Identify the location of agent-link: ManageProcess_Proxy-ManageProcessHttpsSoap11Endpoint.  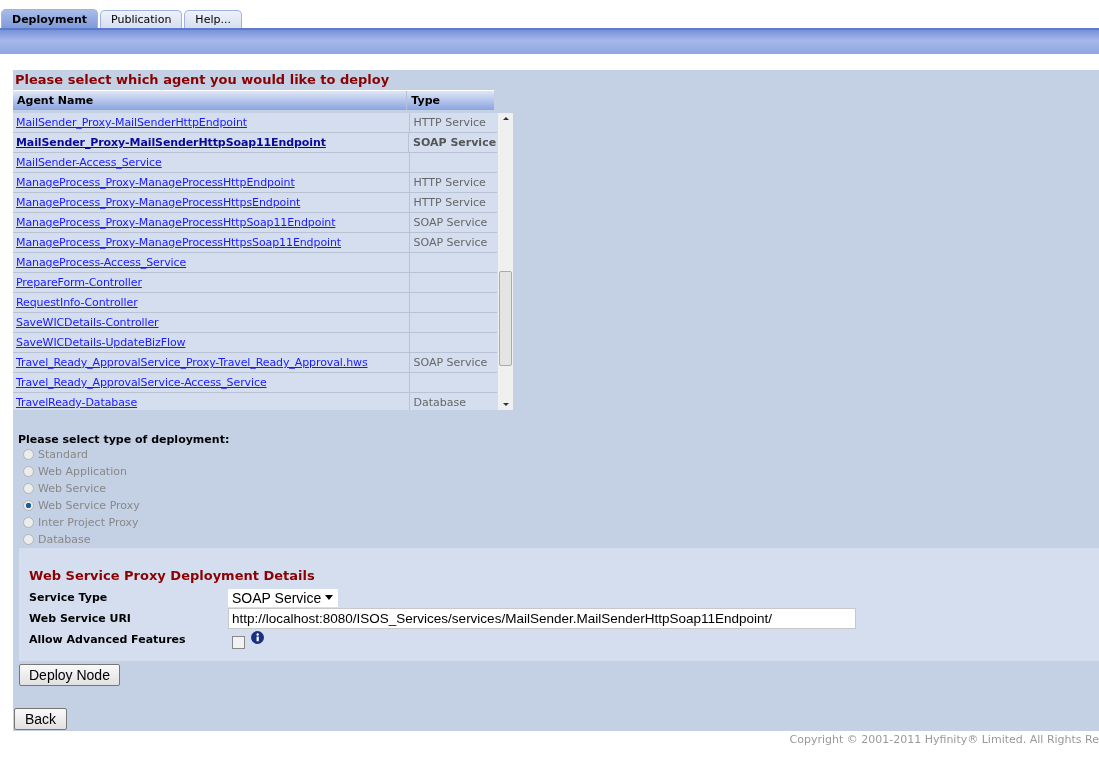
(179, 242).